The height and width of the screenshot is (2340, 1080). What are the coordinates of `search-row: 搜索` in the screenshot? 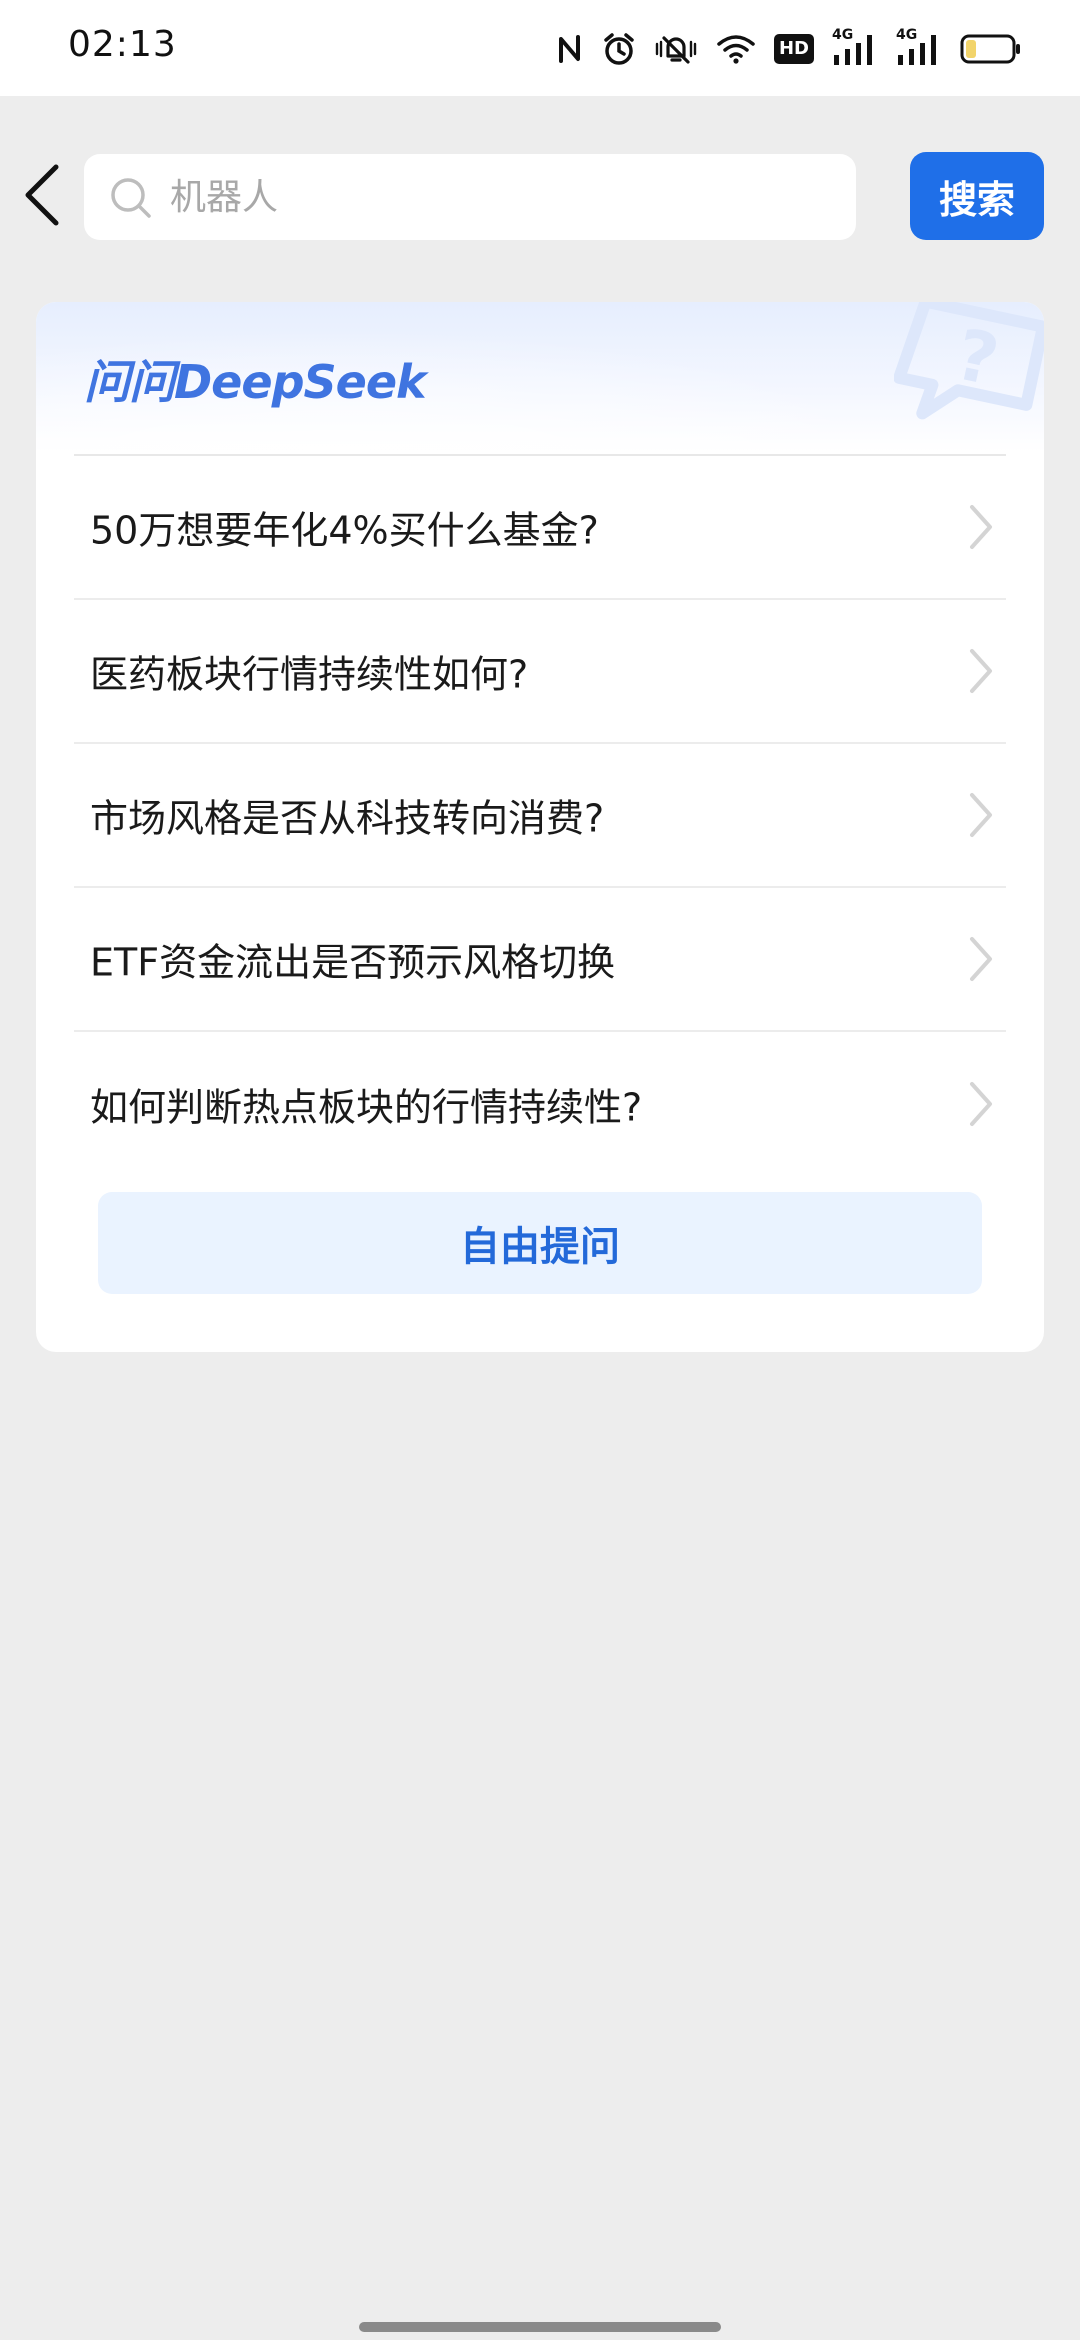 It's located at (540, 196).